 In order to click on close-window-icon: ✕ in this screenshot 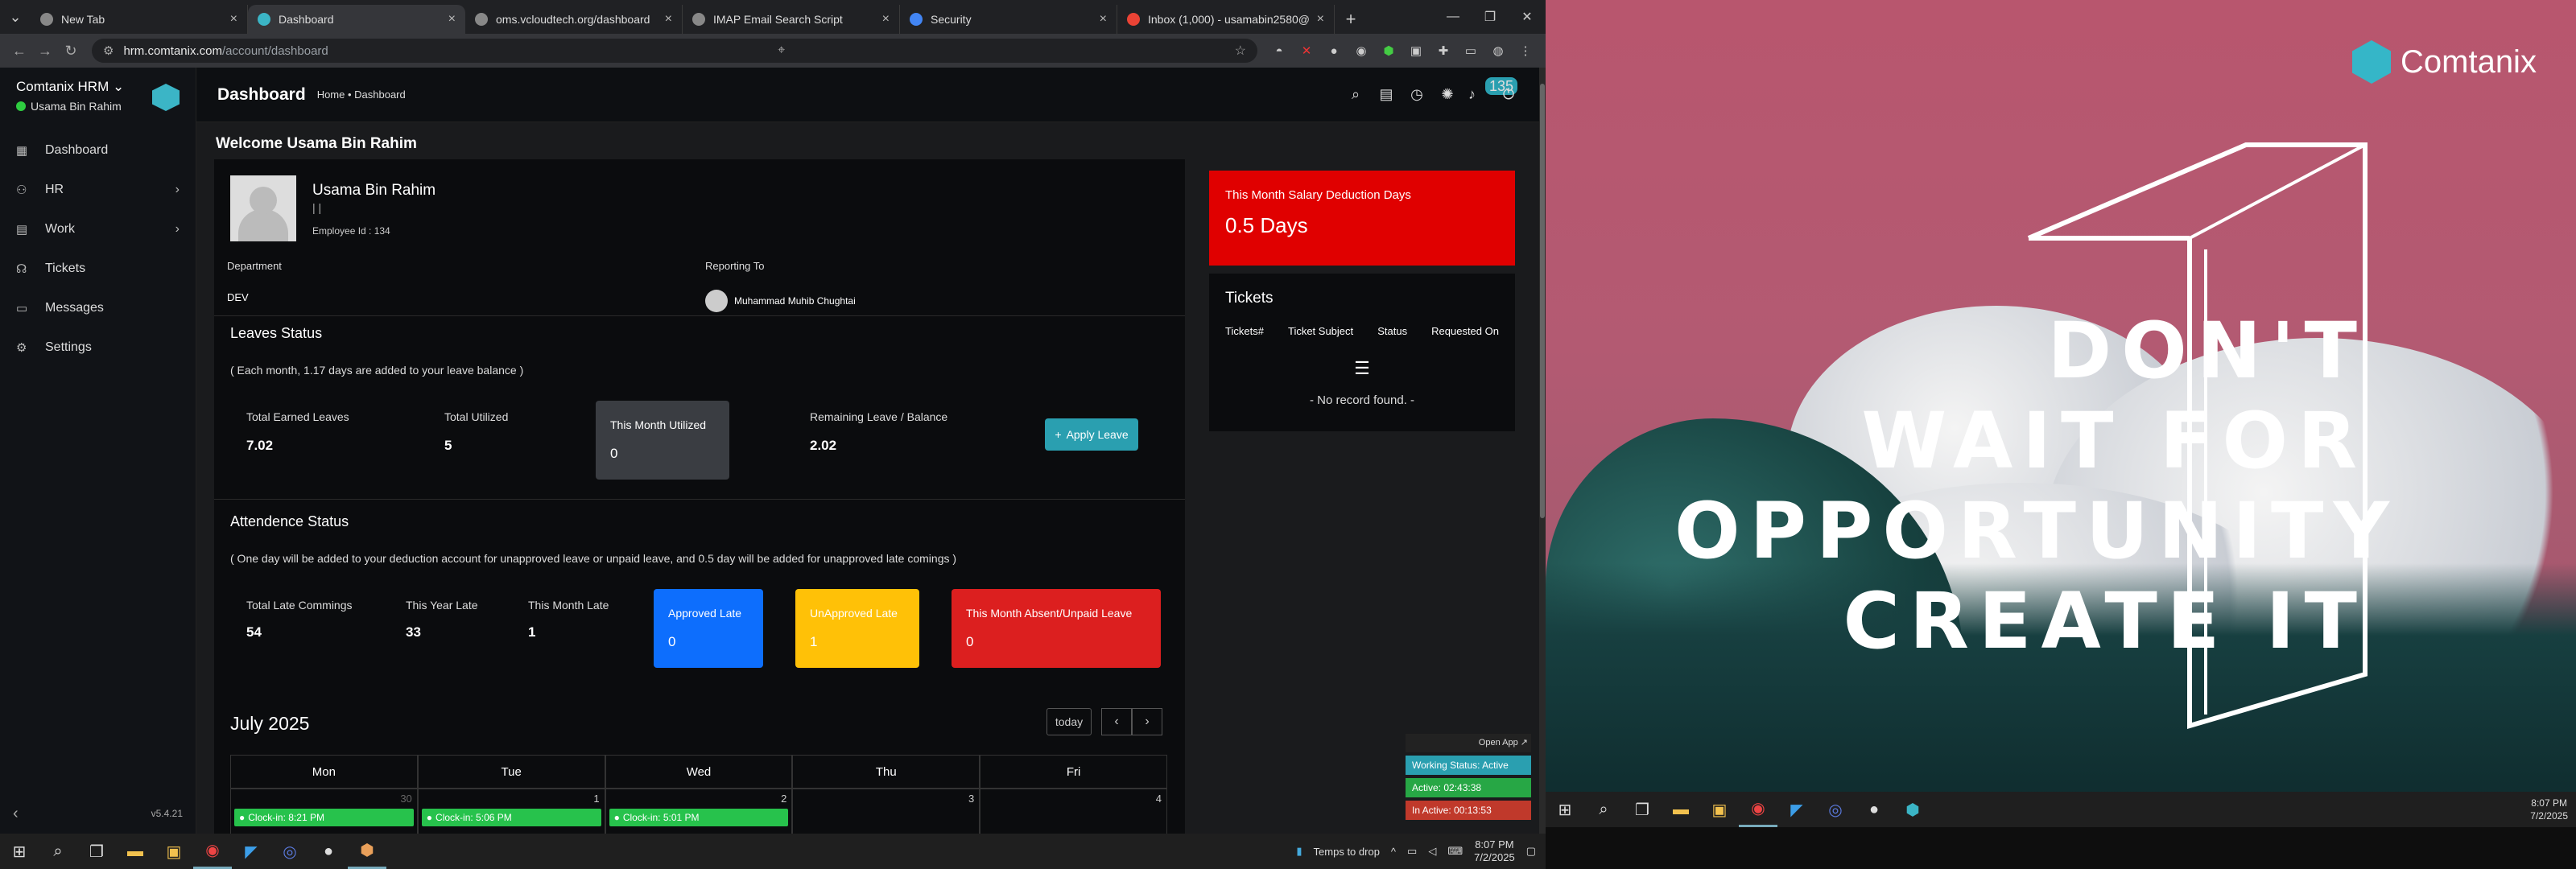, I will do `click(1527, 17)`.